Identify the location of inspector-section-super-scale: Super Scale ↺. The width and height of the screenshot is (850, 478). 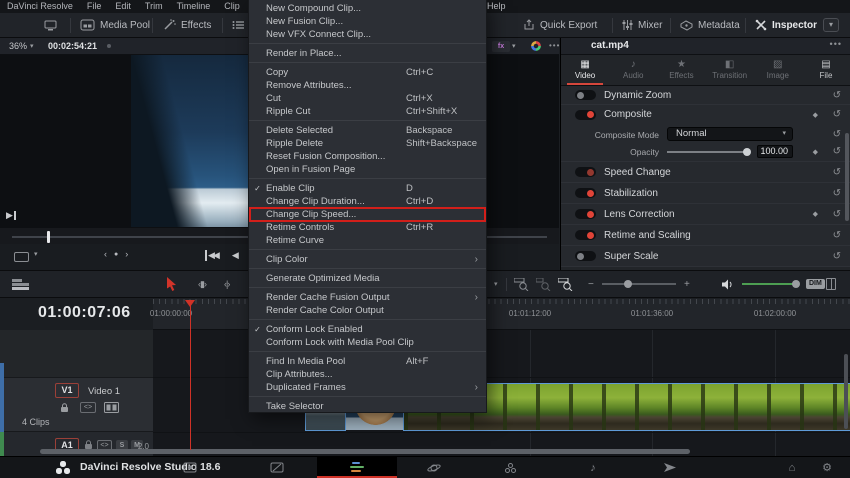
(705, 256).